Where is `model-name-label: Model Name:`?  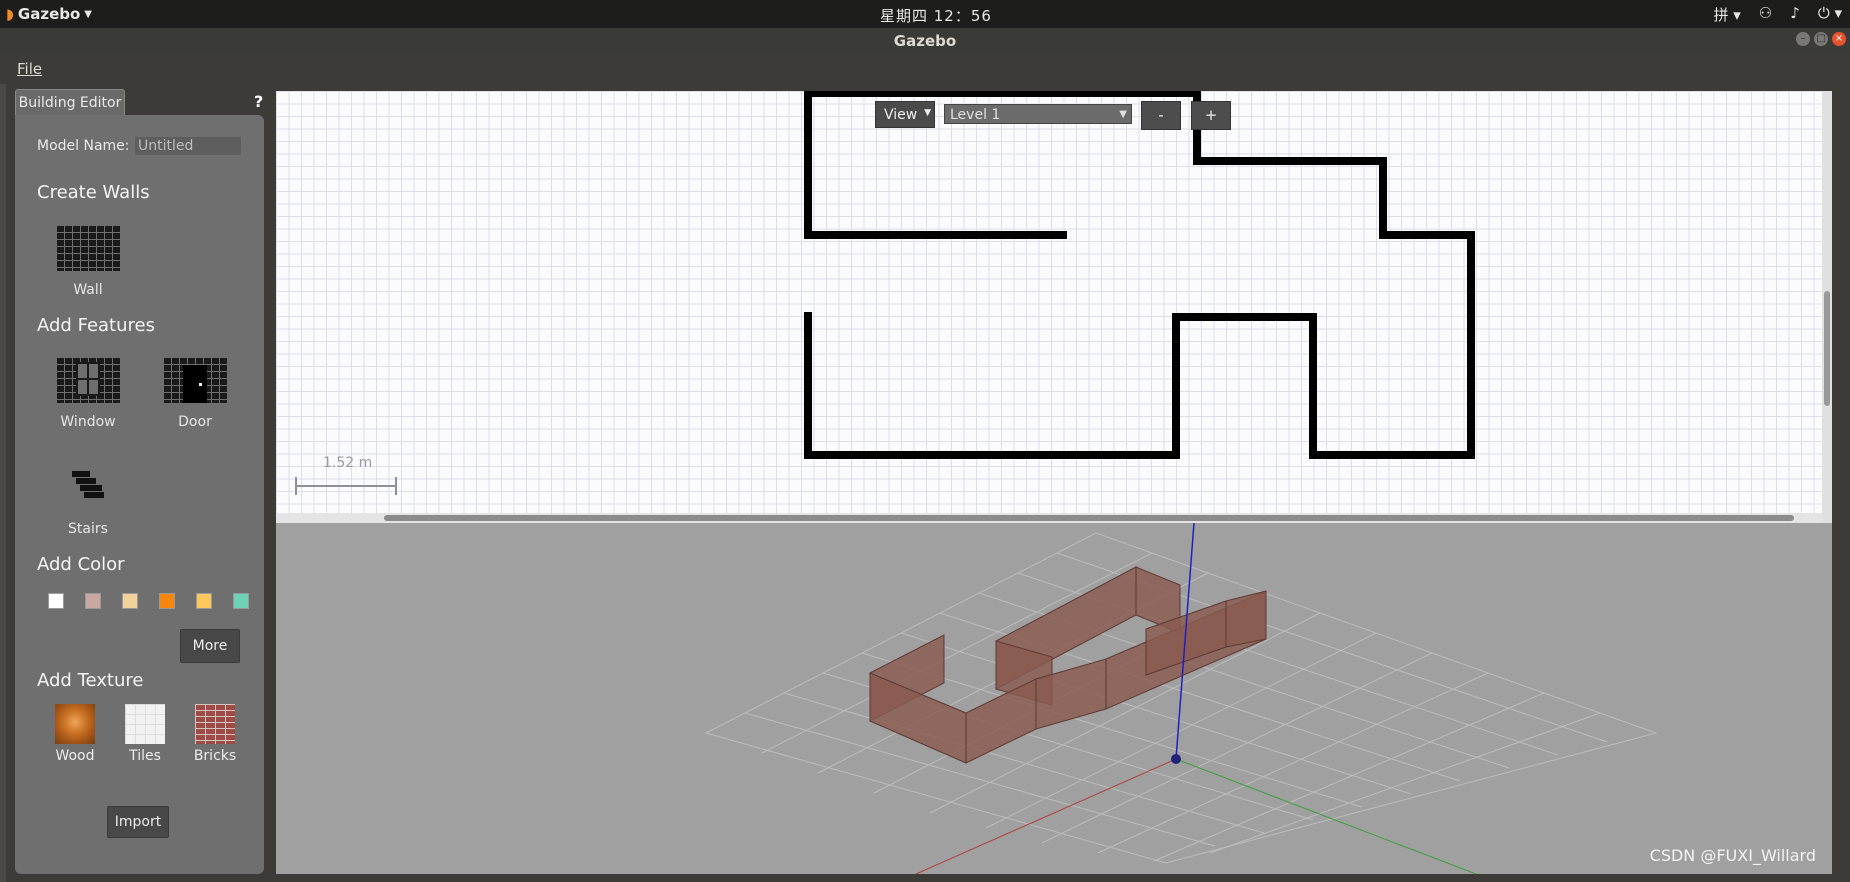 model-name-label: Model Name: is located at coordinates (83, 146).